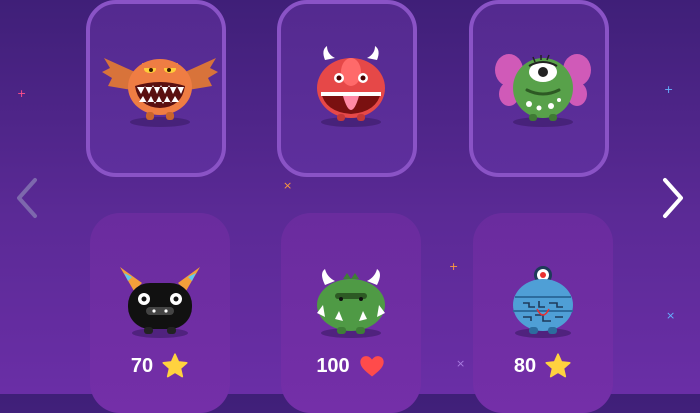  I want to click on red-horned-monster, so click(351, 86).